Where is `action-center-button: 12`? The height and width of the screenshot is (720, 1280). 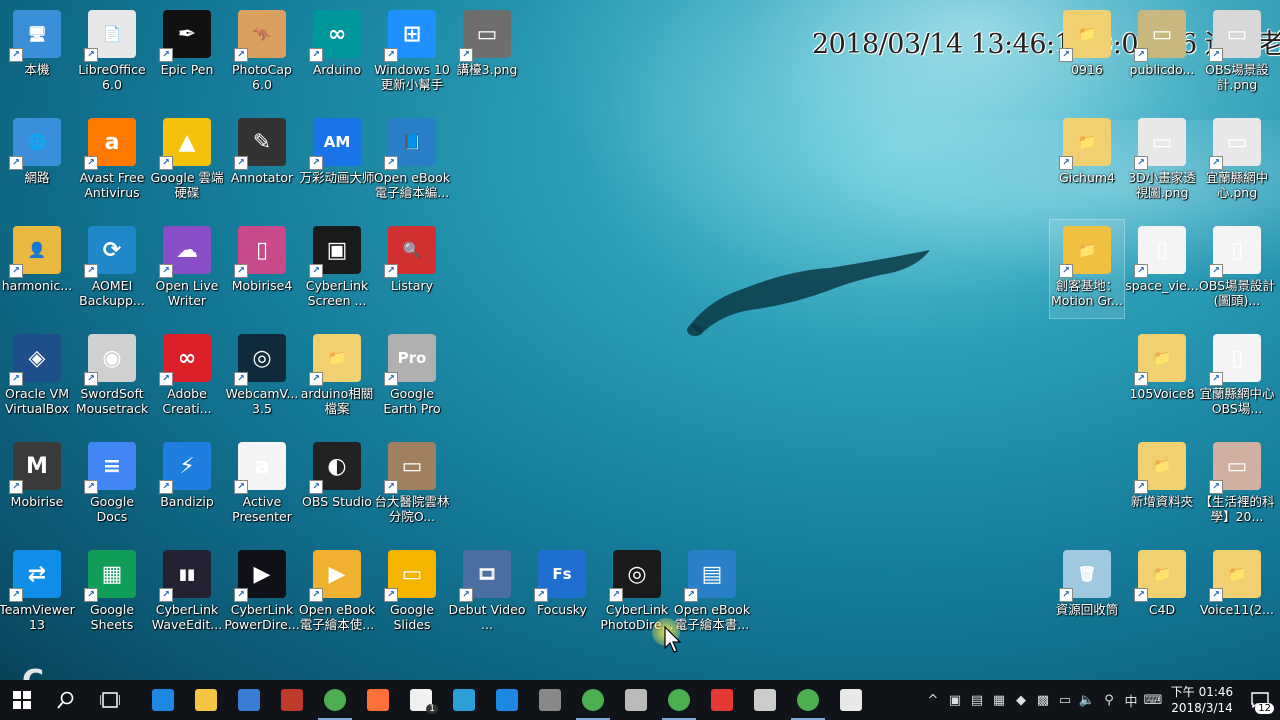
action-center-button: 12 is located at coordinates (1260, 700).